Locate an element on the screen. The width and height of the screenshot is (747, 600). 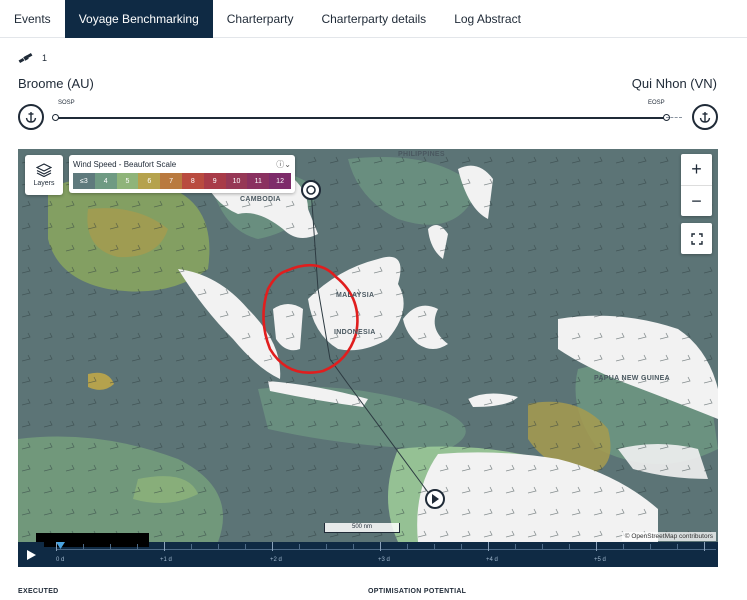
timeline-label-1: +1 d is located at coordinates (166, 560).